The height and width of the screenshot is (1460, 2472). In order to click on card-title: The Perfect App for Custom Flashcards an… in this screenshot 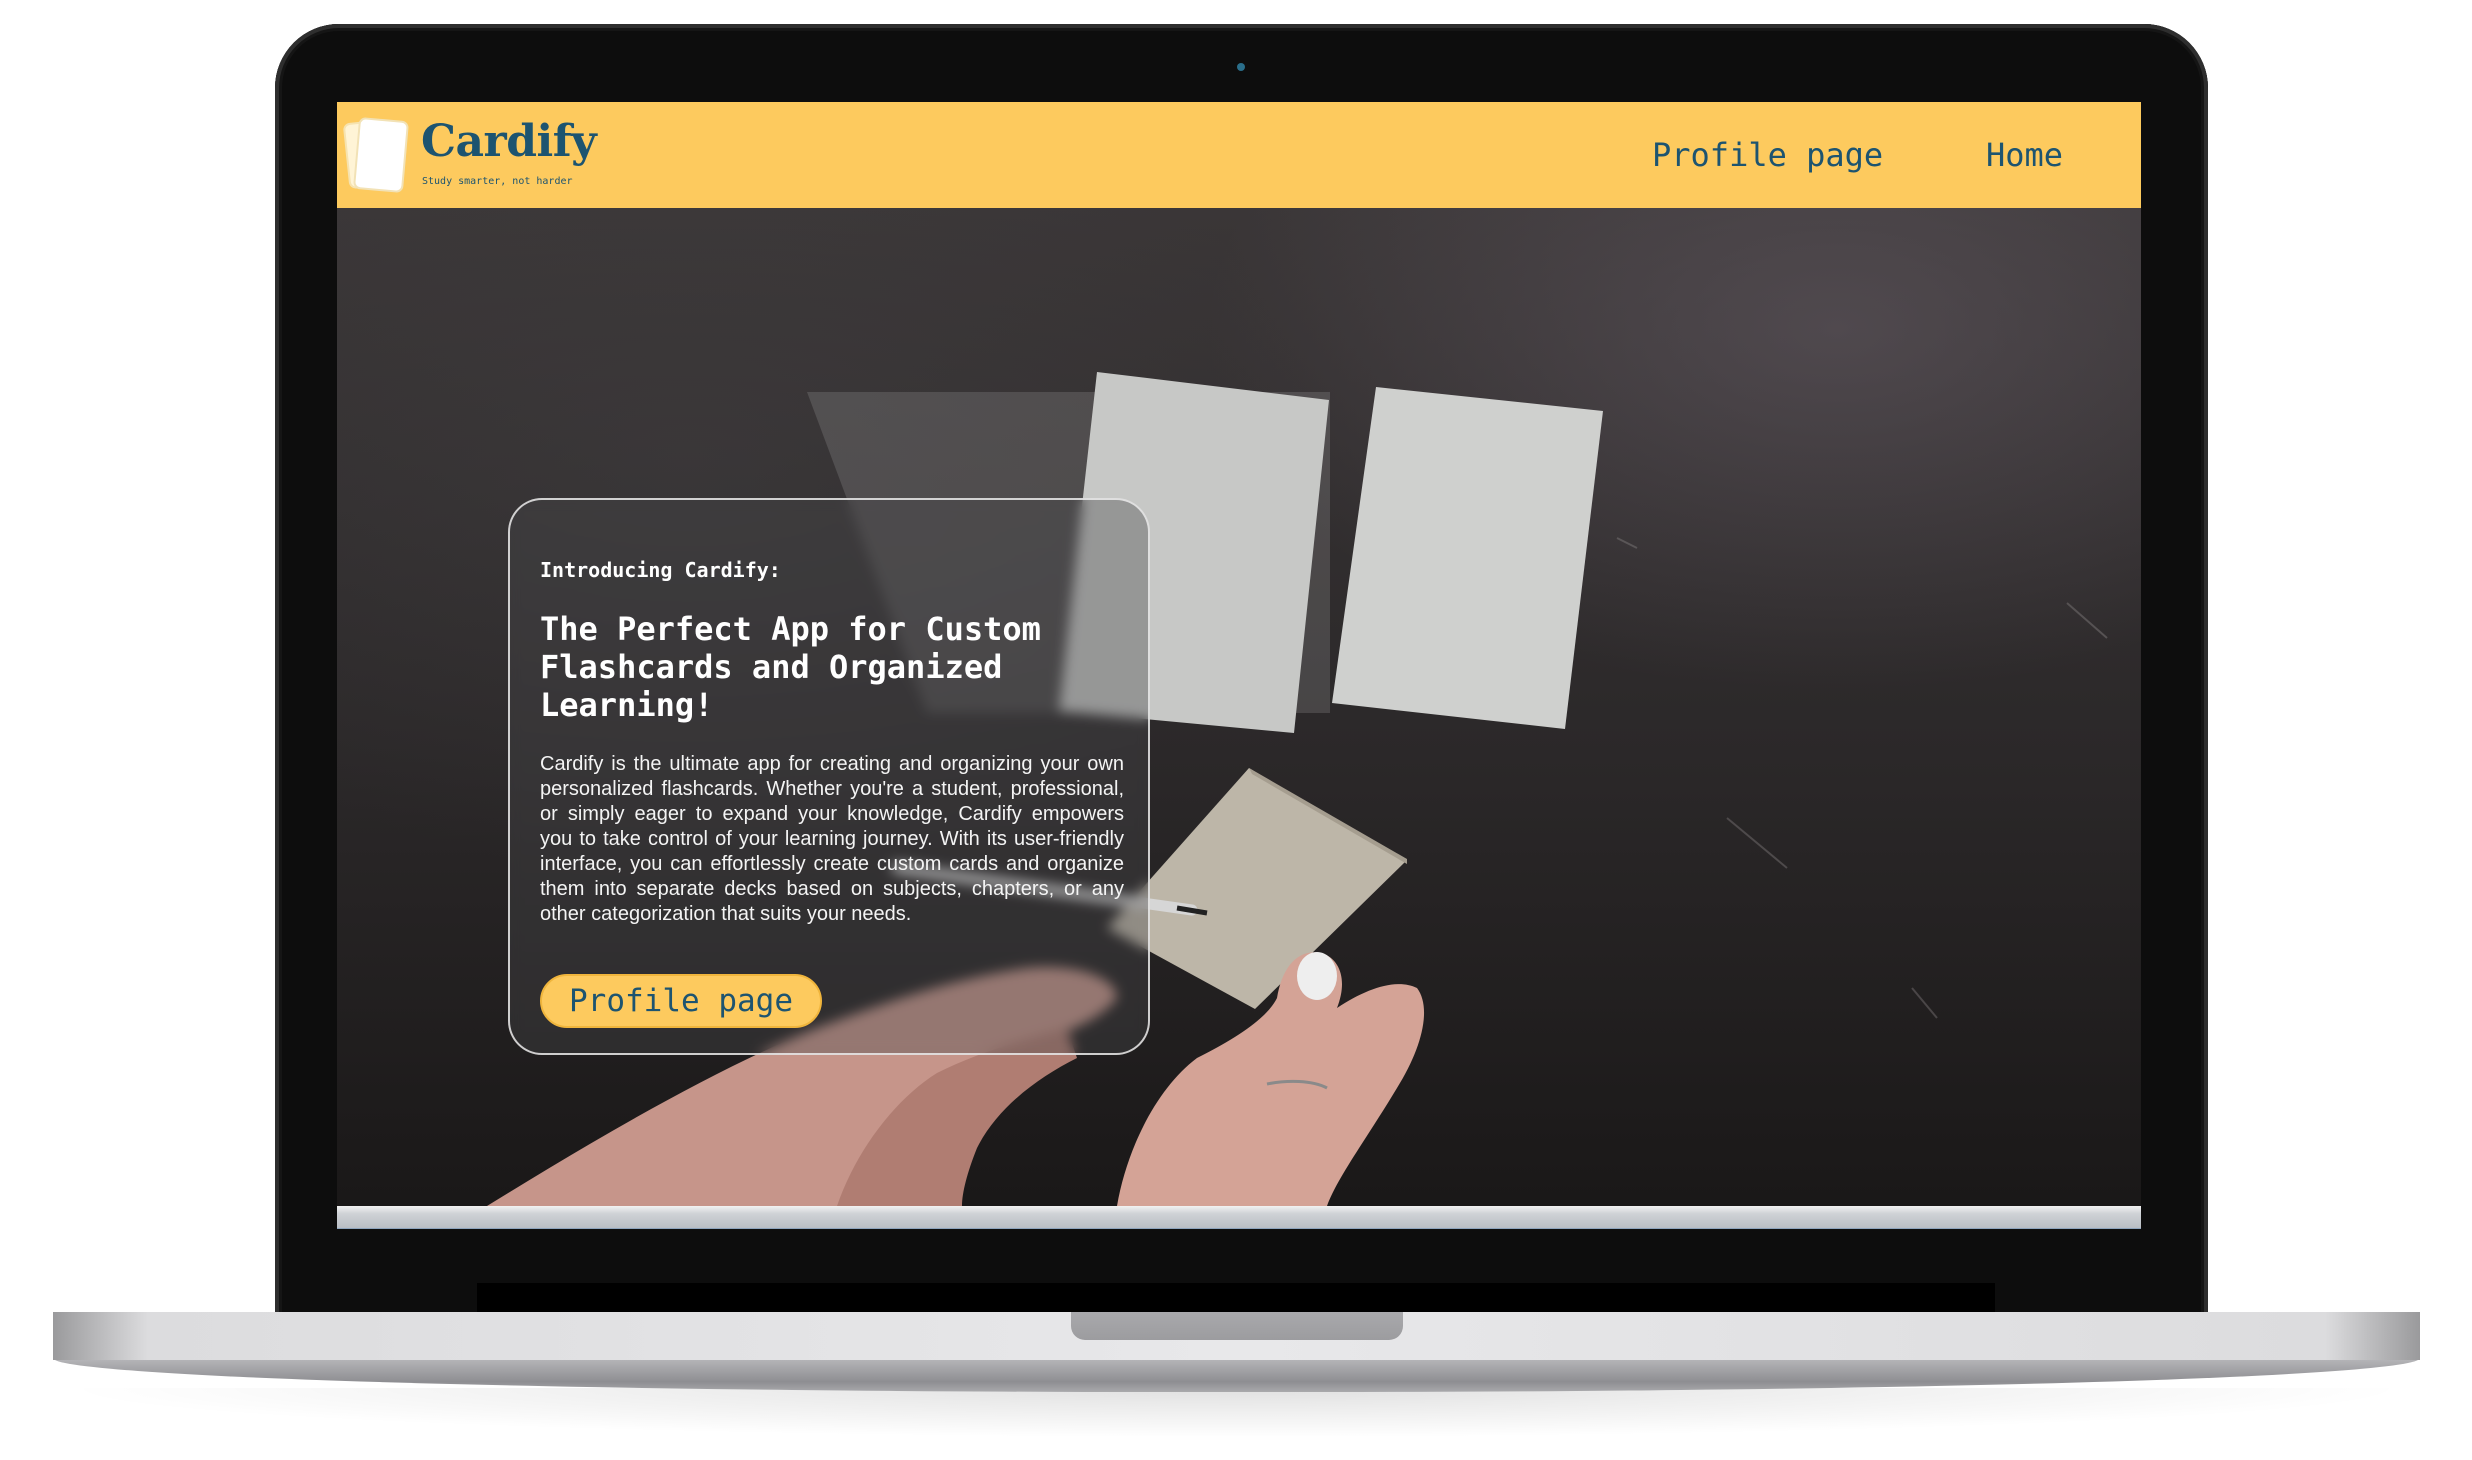, I will do `click(790, 667)`.